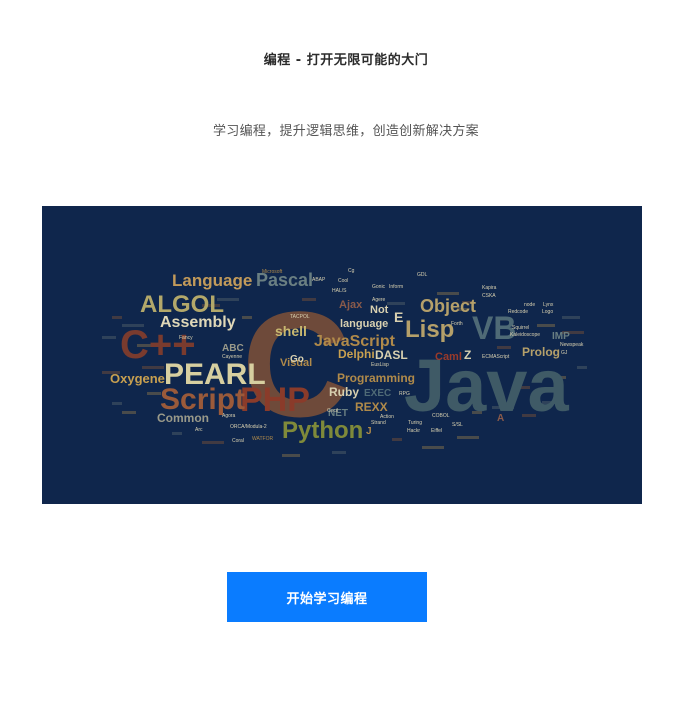 This screenshot has width=692, height=713. I want to click on cloud-word: Arc, so click(199, 430).